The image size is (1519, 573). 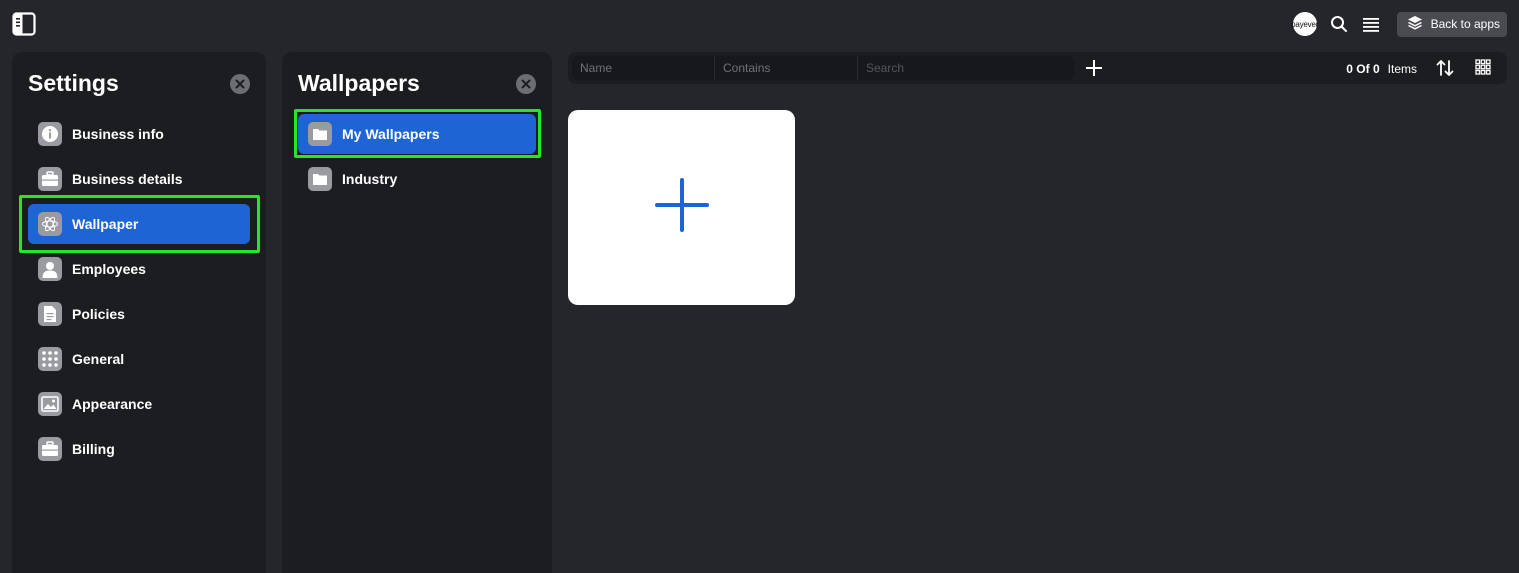 What do you see at coordinates (118, 134) in the screenshot?
I see `settings-item-label: Business info` at bounding box center [118, 134].